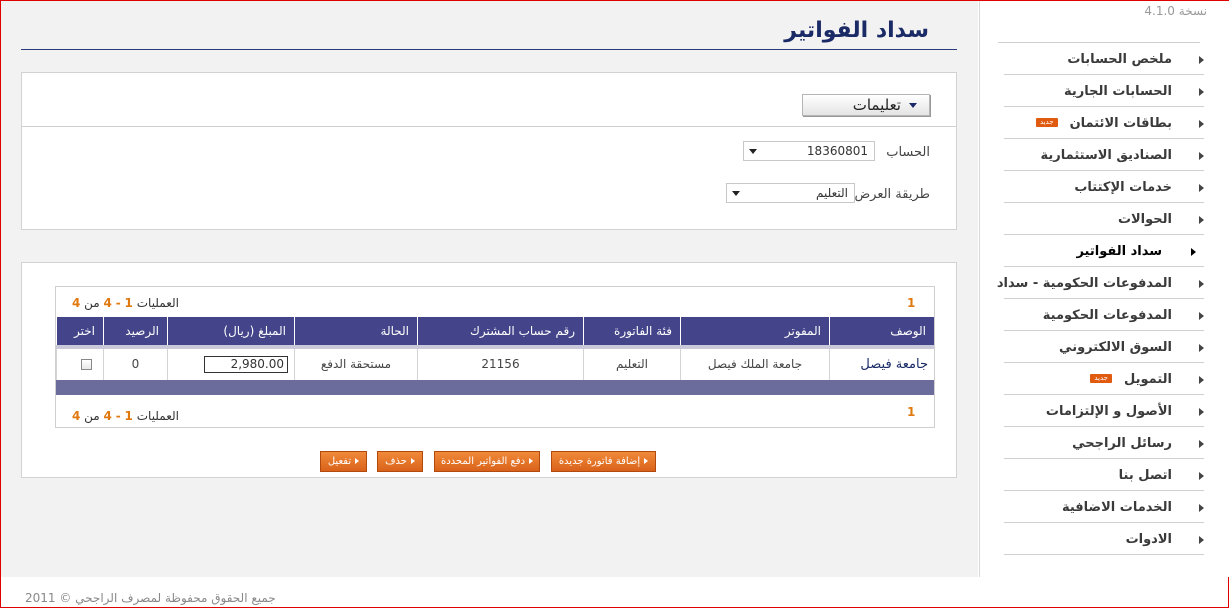  Describe the element at coordinates (1104, 379) in the screenshot. I see `sidebar-item-financing: التمويل جديد` at that location.